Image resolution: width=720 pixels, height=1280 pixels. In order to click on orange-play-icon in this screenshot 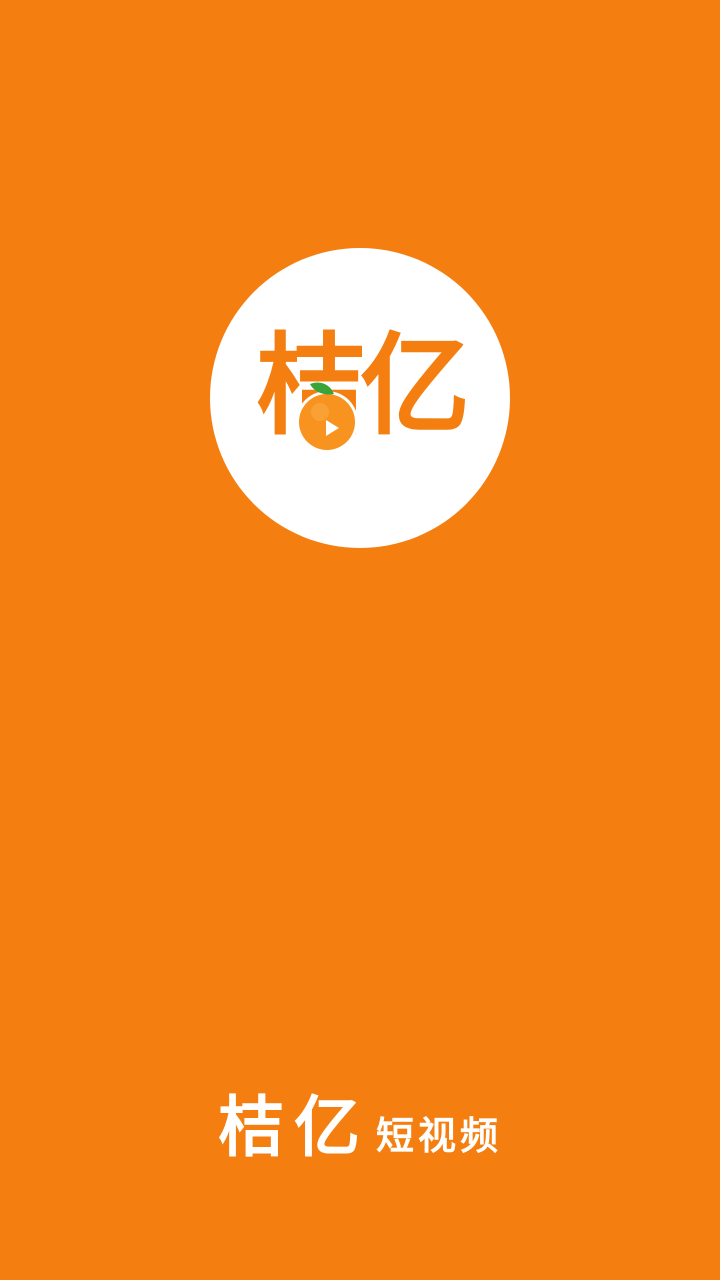, I will do `click(327, 417)`.